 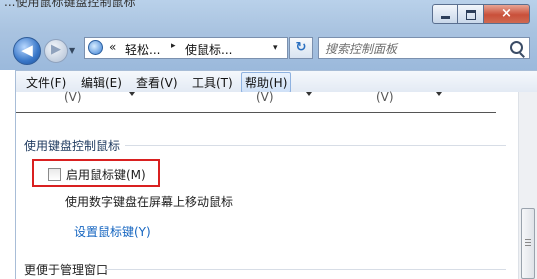 I want to click on search-input, so click(x=415, y=49).